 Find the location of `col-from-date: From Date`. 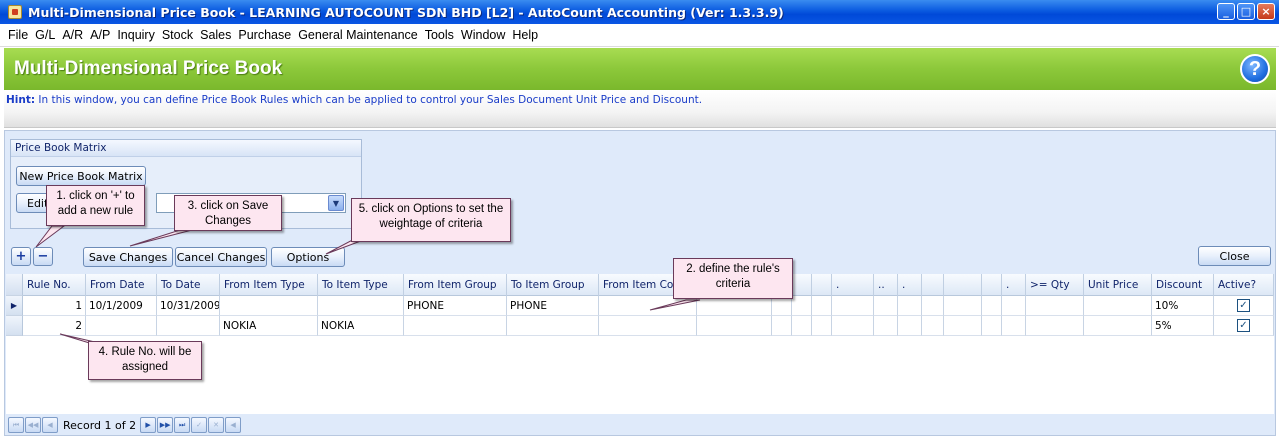

col-from-date: From Date is located at coordinates (121, 285).